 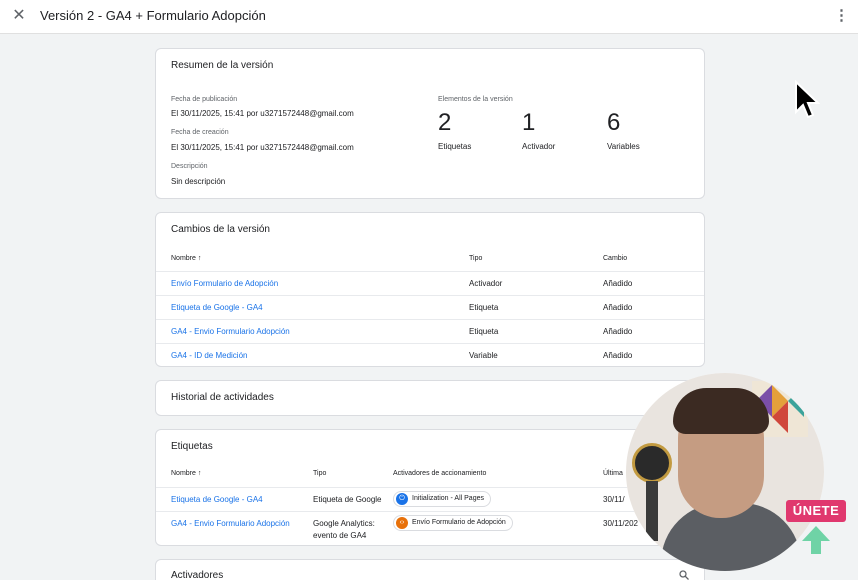 What do you see at coordinates (19, 16) in the screenshot?
I see `close-icon: ✕` at bounding box center [19, 16].